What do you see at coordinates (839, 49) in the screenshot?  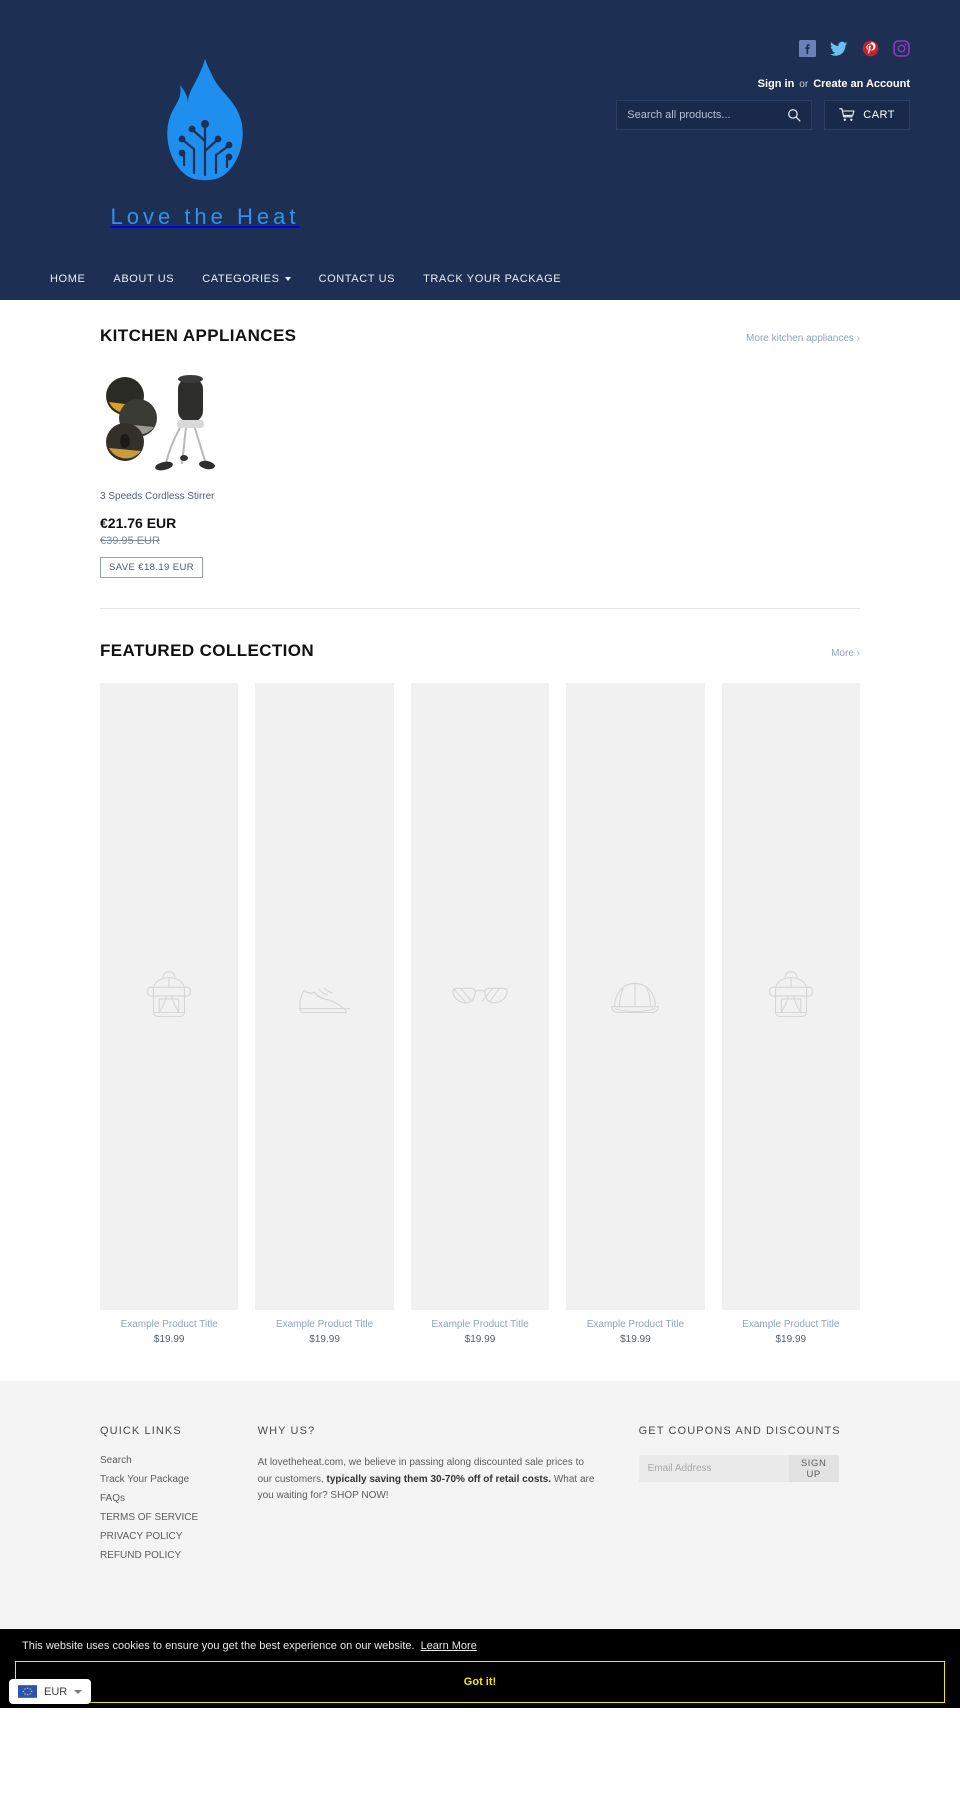 I see `twitter-icon` at bounding box center [839, 49].